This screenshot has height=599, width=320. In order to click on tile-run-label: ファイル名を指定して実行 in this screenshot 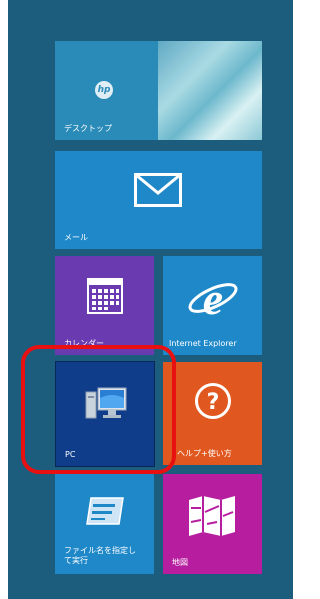, I will do `click(100, 555)`.